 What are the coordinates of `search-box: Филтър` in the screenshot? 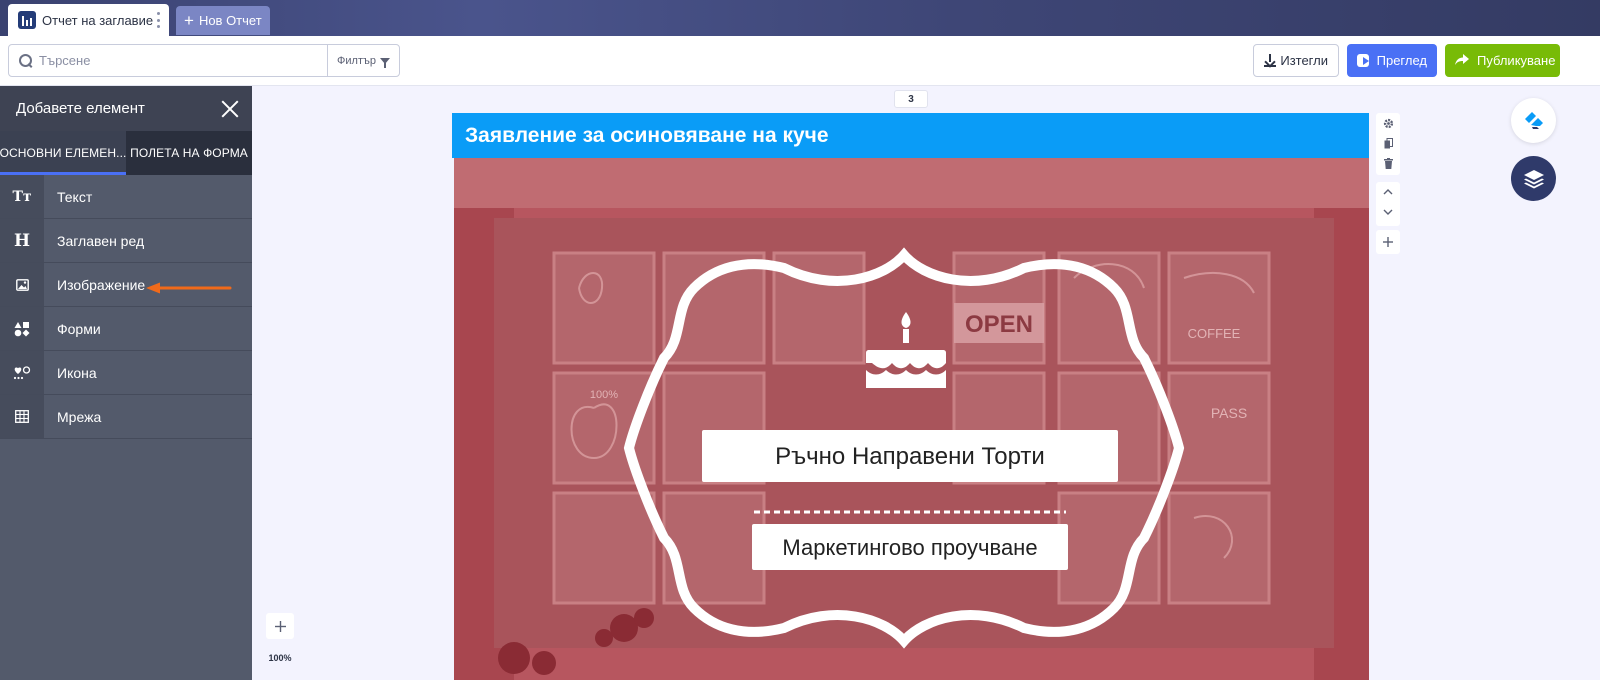 It's located at (204, 60).